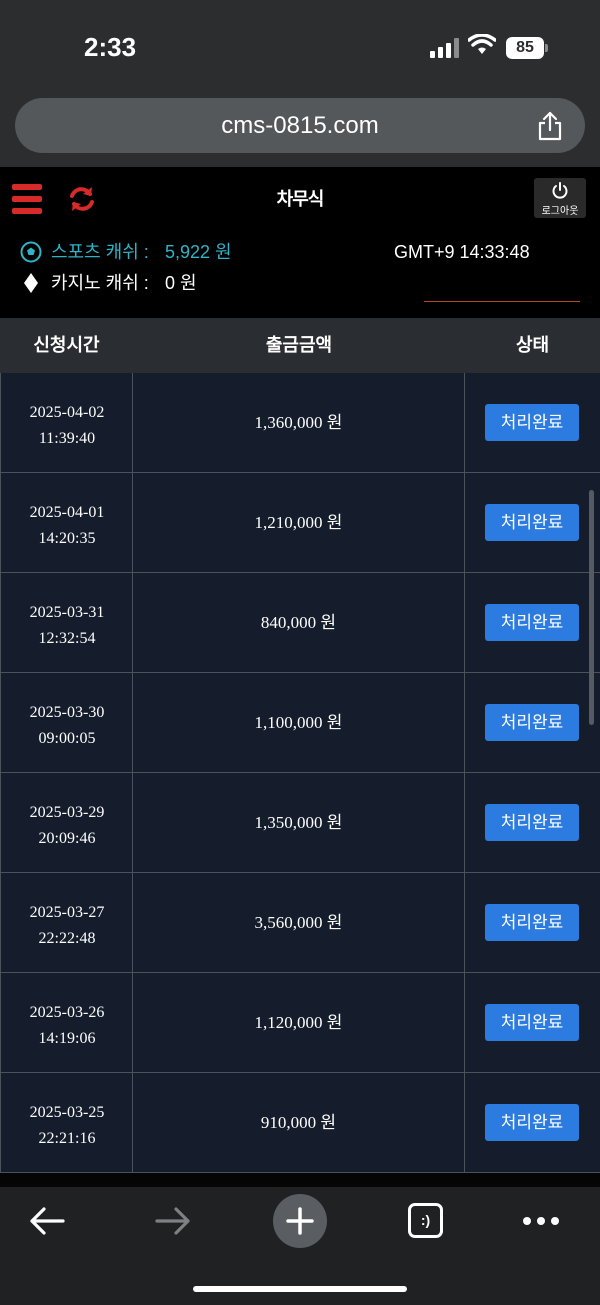  I want to click on table-row: 2025-04-02 11:39:40 1,360,000 원 처리완료, so click(300, 423).